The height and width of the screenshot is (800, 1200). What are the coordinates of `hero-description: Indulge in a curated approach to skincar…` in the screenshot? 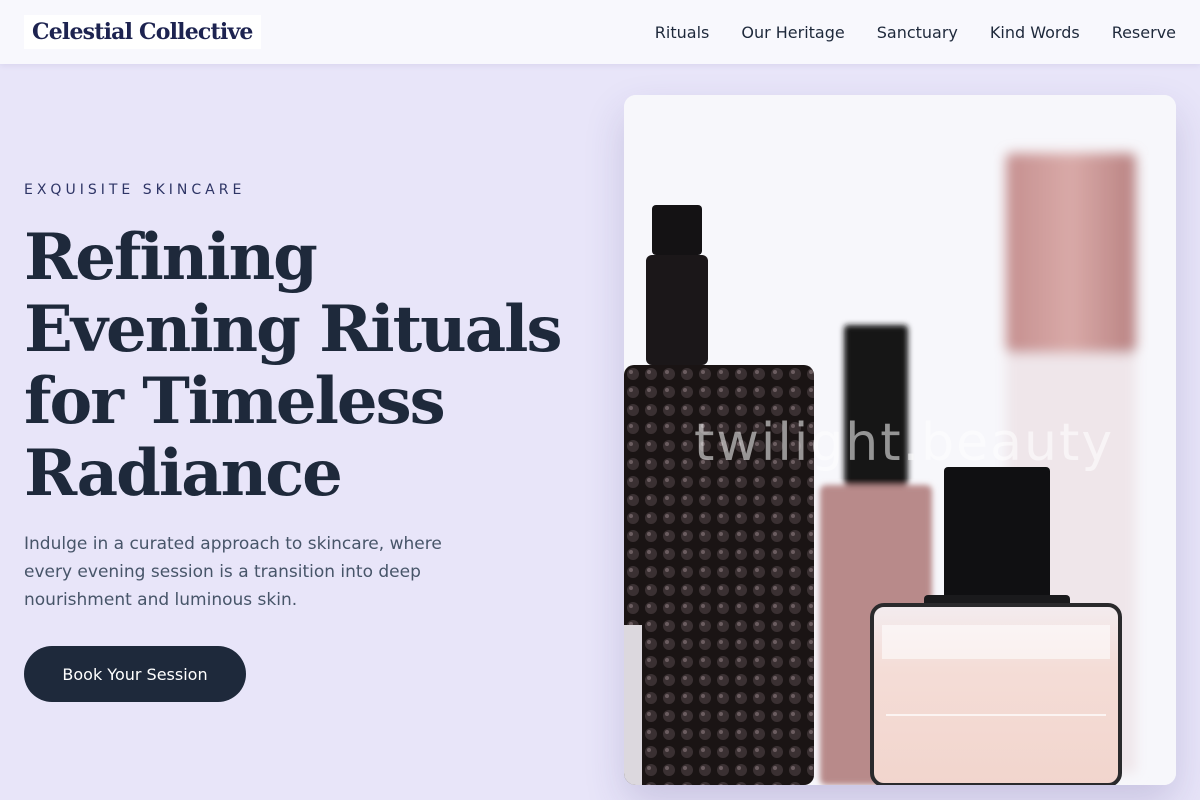 It's located at (233, 572).